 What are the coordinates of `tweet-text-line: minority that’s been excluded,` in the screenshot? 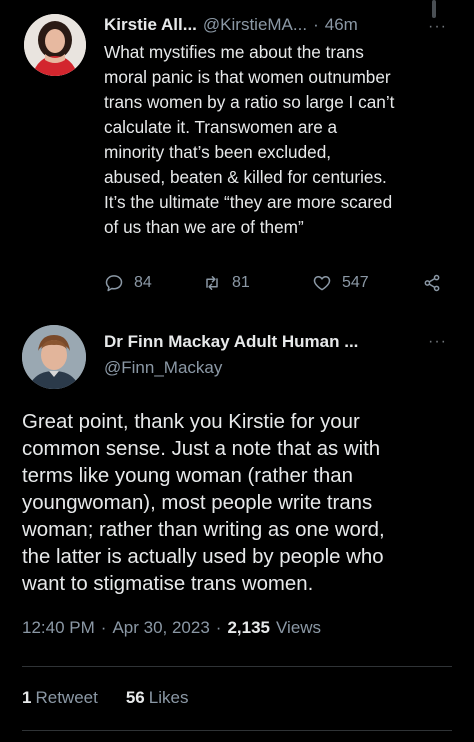 It's located at (218, 152).